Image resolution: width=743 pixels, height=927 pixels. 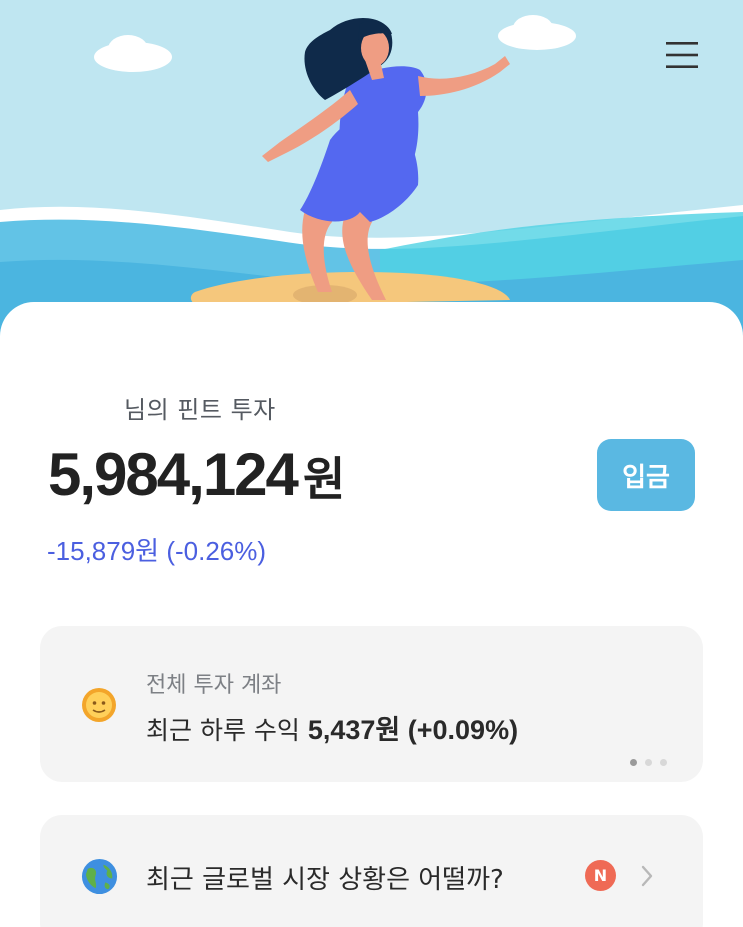 I want to click on balance-change: -15,879원 (-0.26%), so click(x=157, y=551).